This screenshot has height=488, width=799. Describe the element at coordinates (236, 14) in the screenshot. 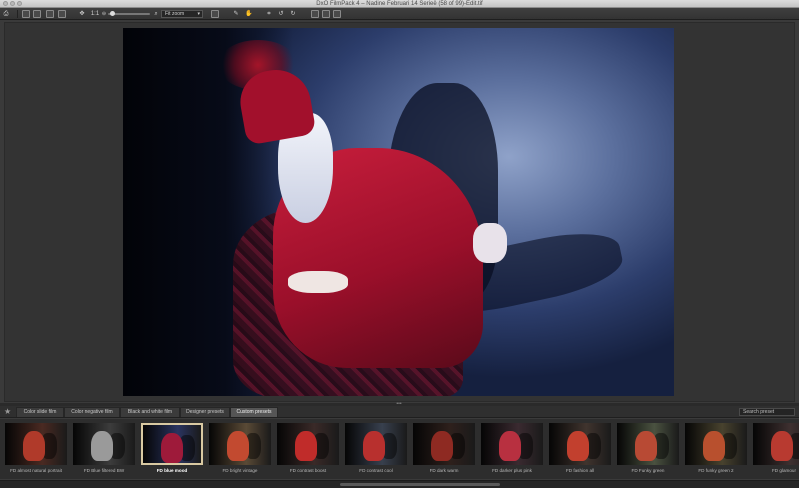

I see `color-picker-icon: ✎` at that location.